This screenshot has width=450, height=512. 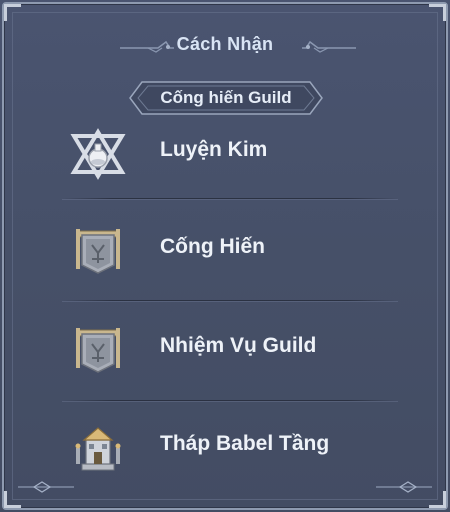 What do you see at coordinates (98, 154) in the screenshot?
I see `alchemy-hexagram-icon` at bounding box center [98, 154].